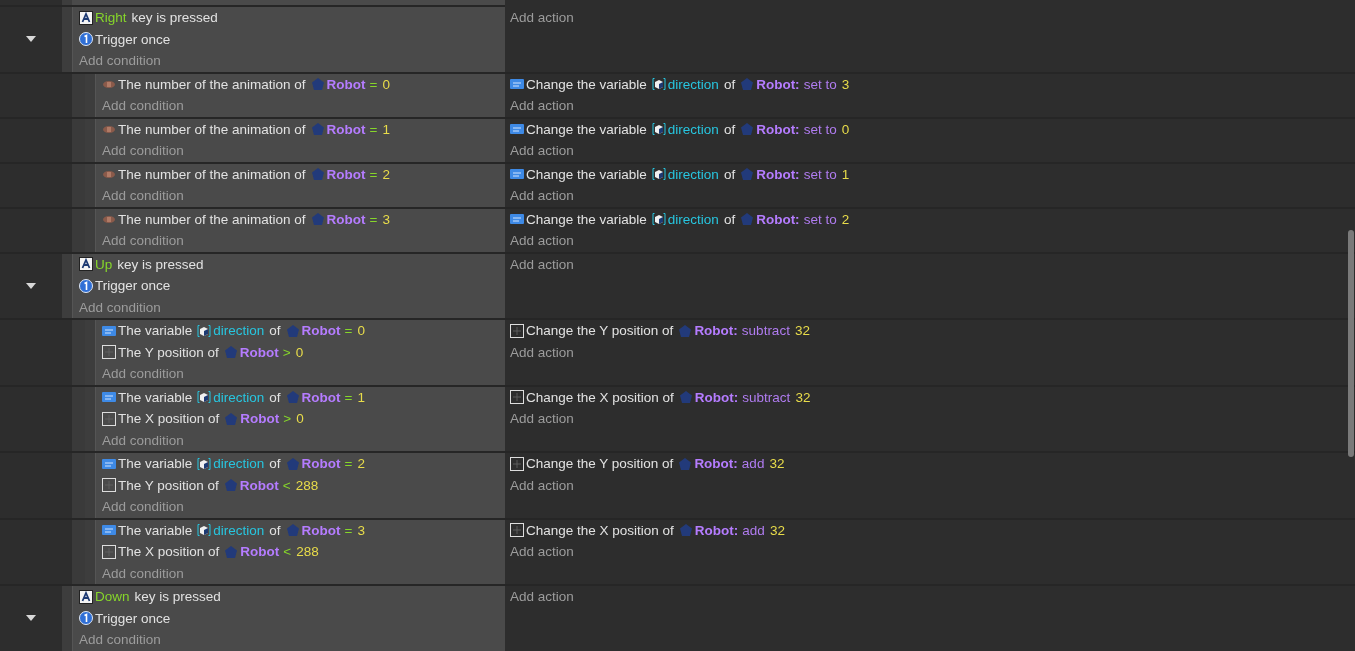 The image size is (1355, 651). What do you see at coordinates (777, 530) in the screenshot?
I see `value: 32` at bounding box center [777, 530].